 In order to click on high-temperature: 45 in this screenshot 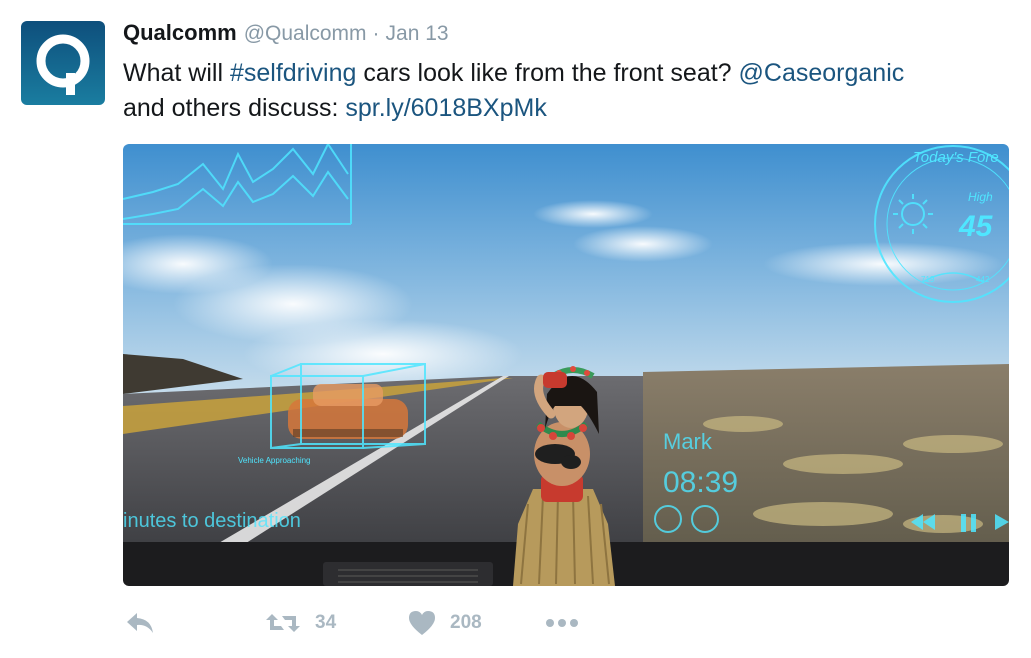, I will do `click(976, 226)`.